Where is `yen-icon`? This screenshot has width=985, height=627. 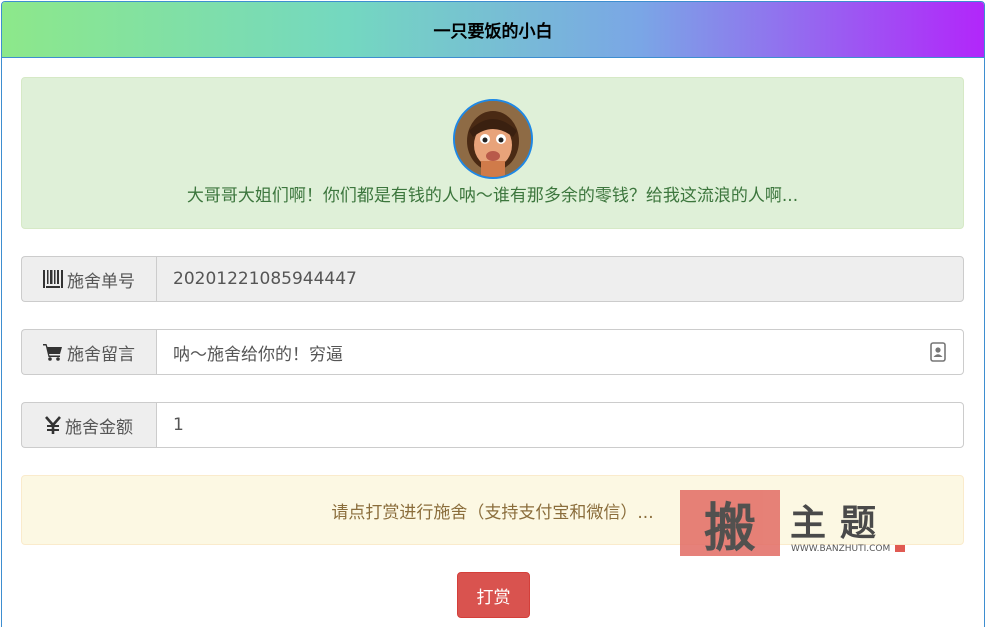 yen-icon is located at coordinates (53, 425).